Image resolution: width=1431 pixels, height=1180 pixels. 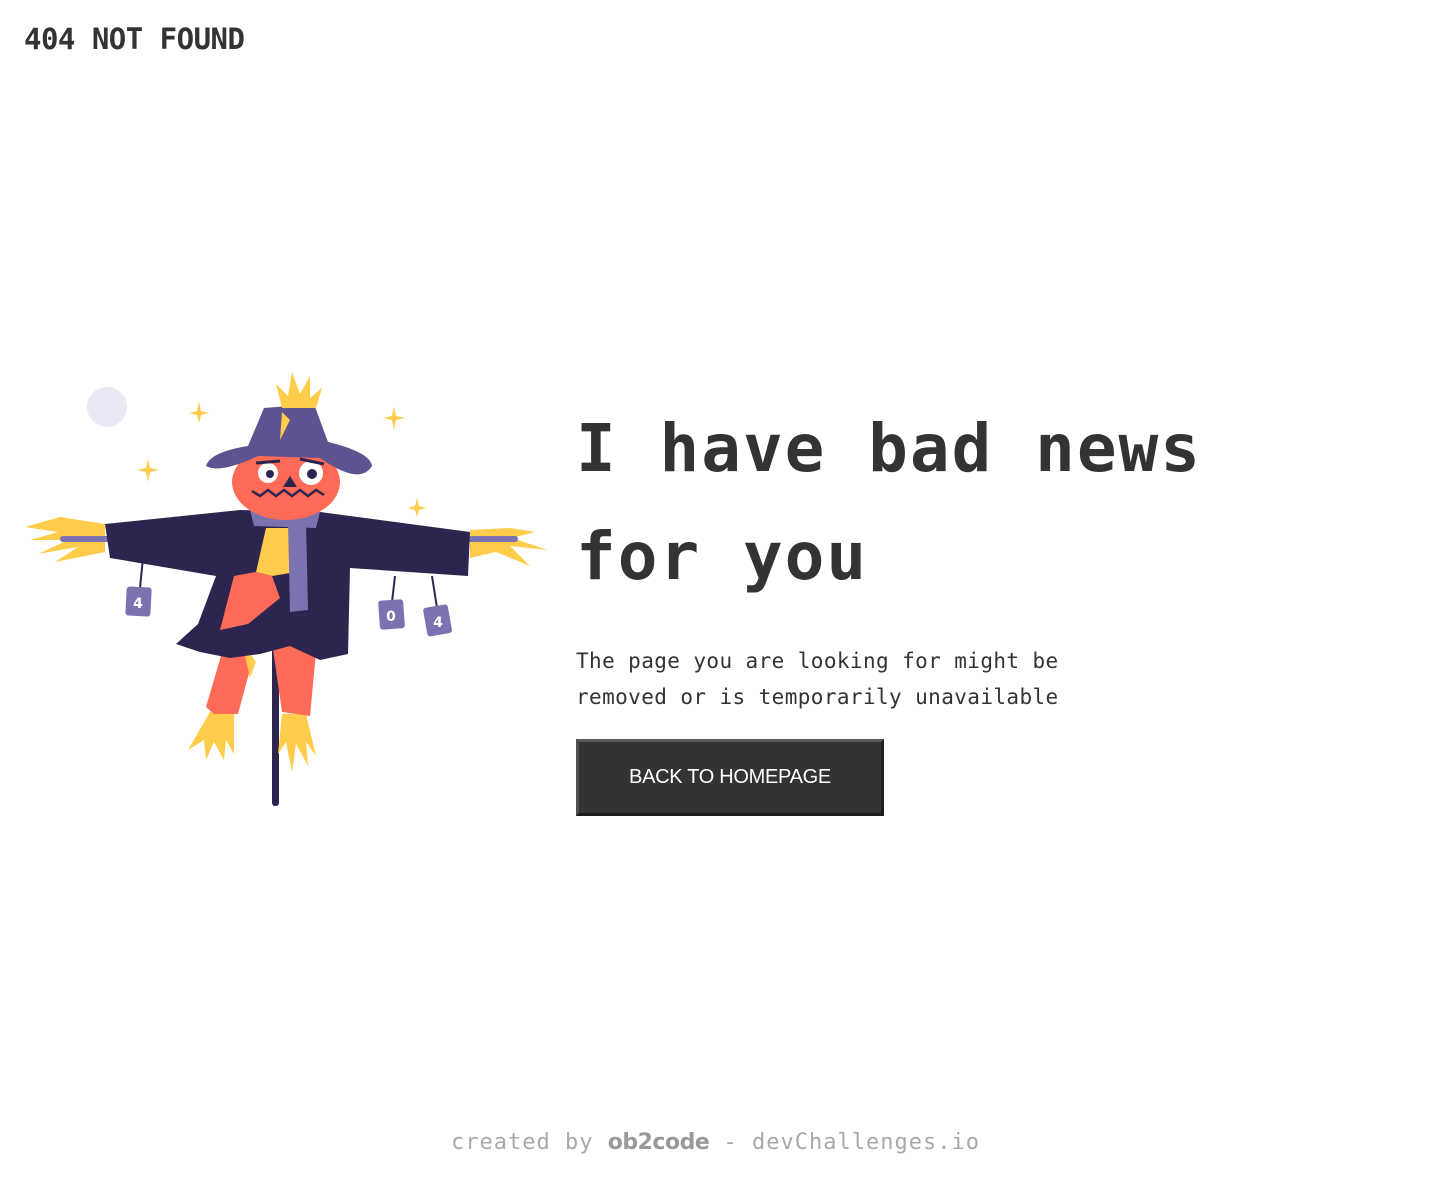 What do you see at coordinates (817, 661) in the screenshot?
I see `message-line-1: The page you are looking for might be` at bounding box center [817, 661].